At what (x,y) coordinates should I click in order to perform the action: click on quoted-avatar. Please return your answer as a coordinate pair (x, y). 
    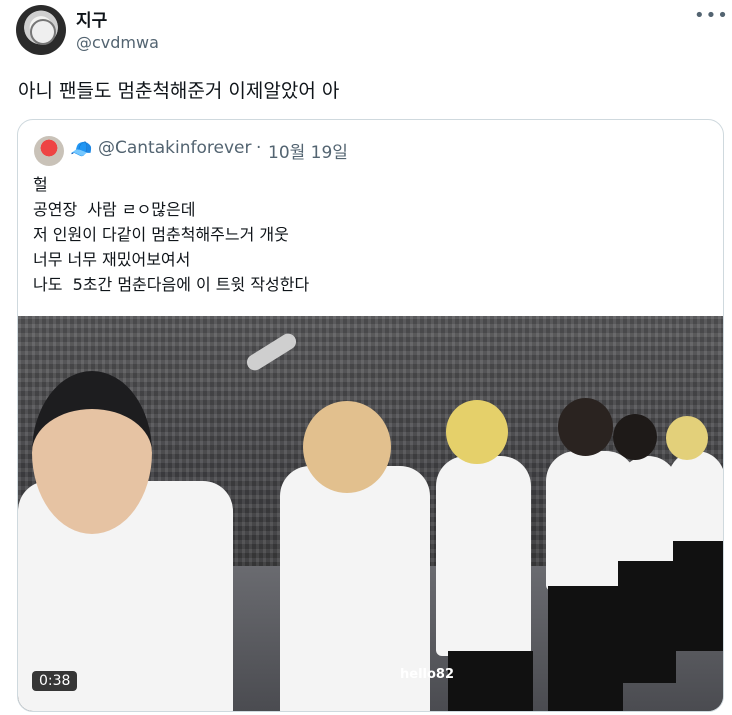
    Looking at the image, I should click on (49, 151).